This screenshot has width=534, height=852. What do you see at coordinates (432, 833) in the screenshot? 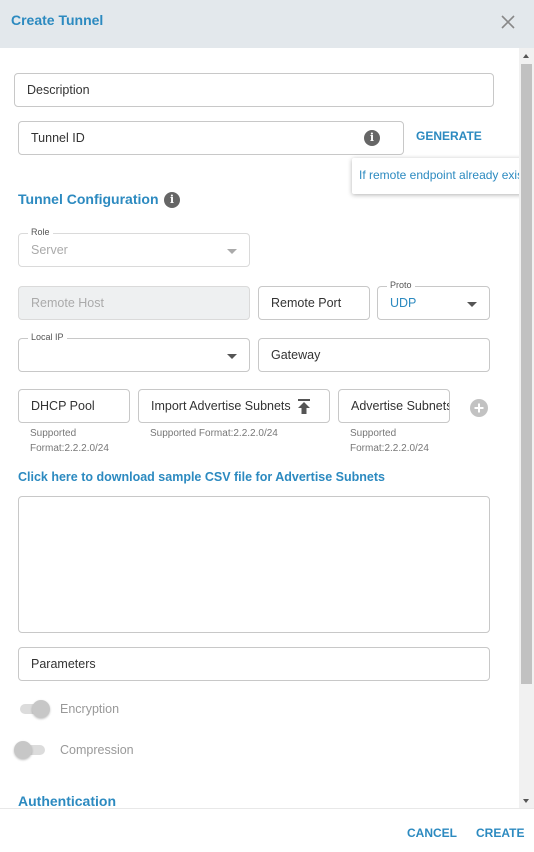
I see `cancel-button: CANCEL` at bounding box center [432, 833].